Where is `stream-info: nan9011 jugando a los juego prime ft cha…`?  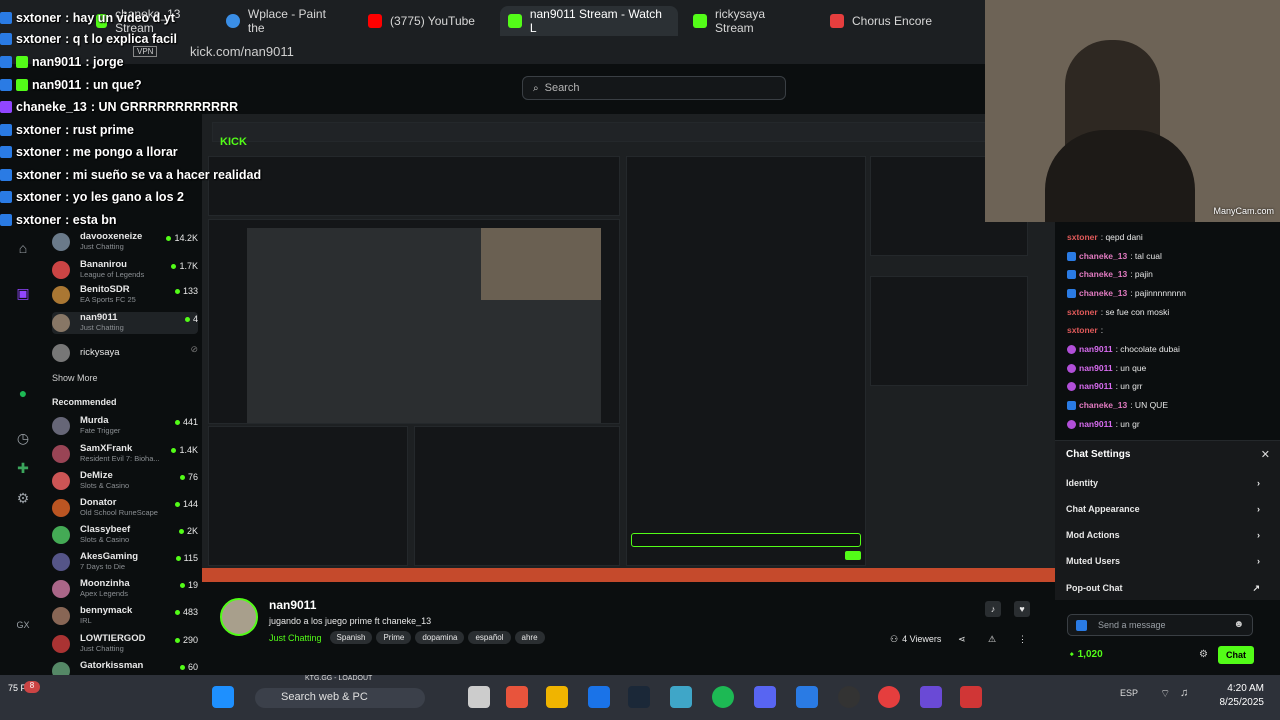 stream-info: nan9011 jugando a los juego prime ft cha… is located at coordinates (628, 628).